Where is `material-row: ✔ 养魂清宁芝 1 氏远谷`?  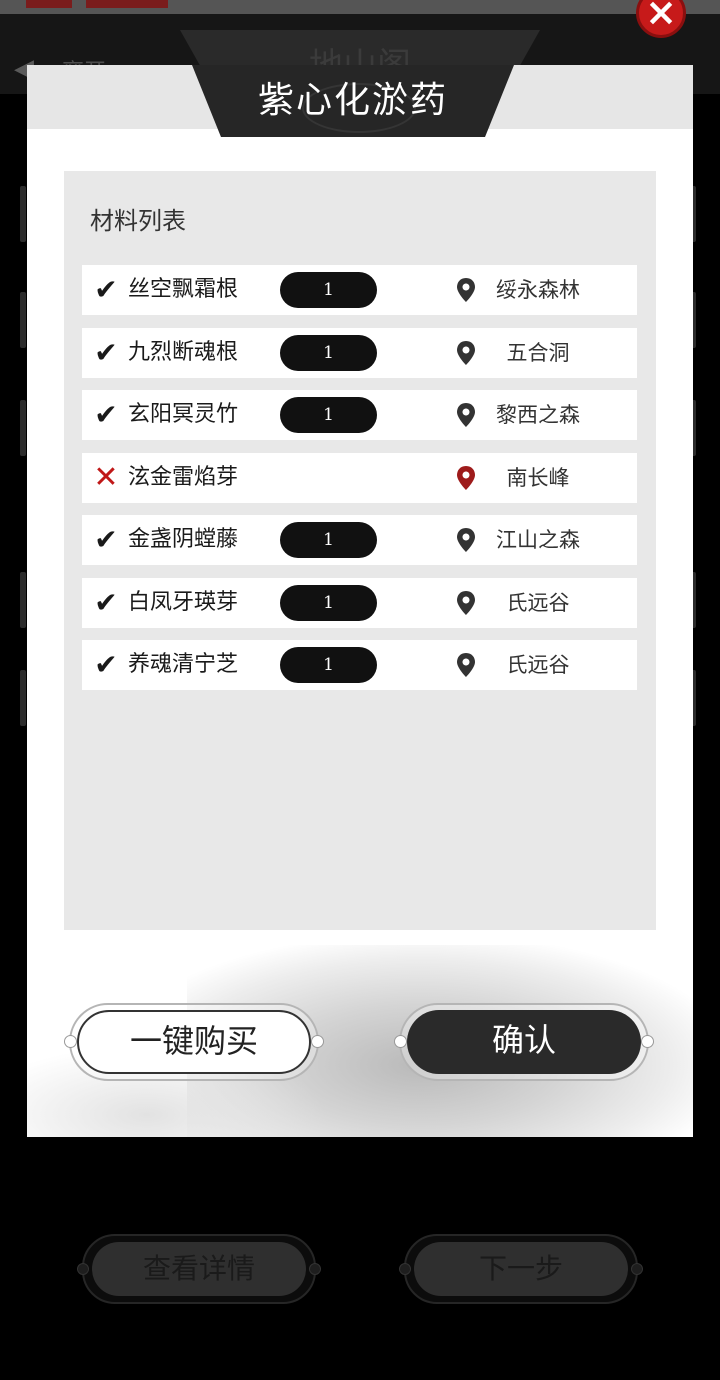 material-row: ✔ 养魂清宁芝 1 氏远谷 is located at coordinates (359, 665).